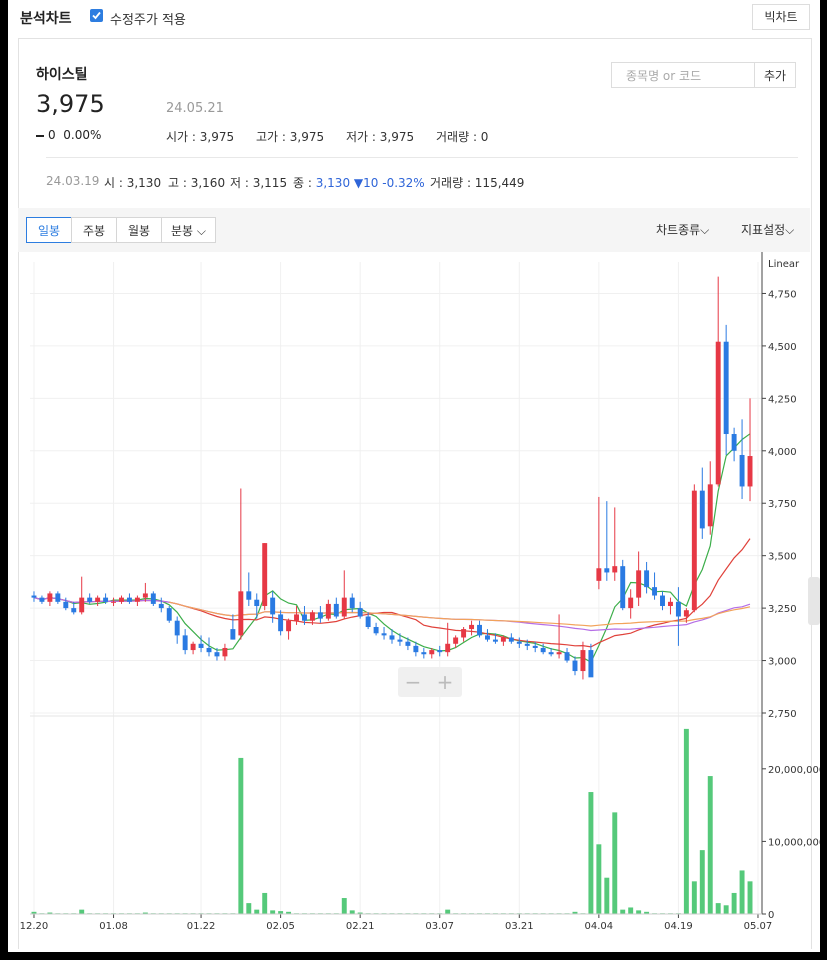 The height and width of the screenshot is (960, 827). I want to click on x-tick-label-1: 01.08, so click(113, 926).